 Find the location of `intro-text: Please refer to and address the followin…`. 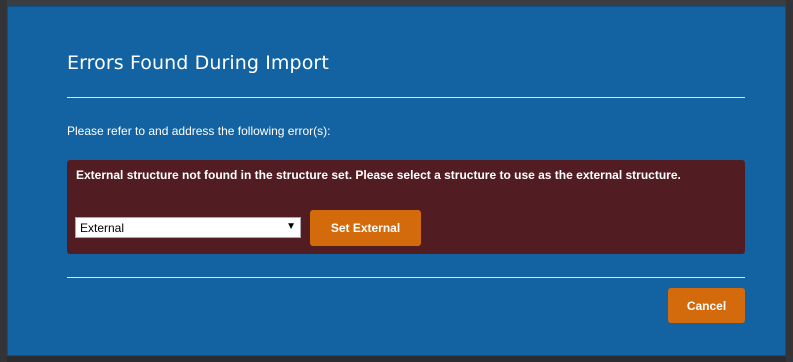

intro-text: Please refer to and address the followin… is located at coordinates (199, 131).